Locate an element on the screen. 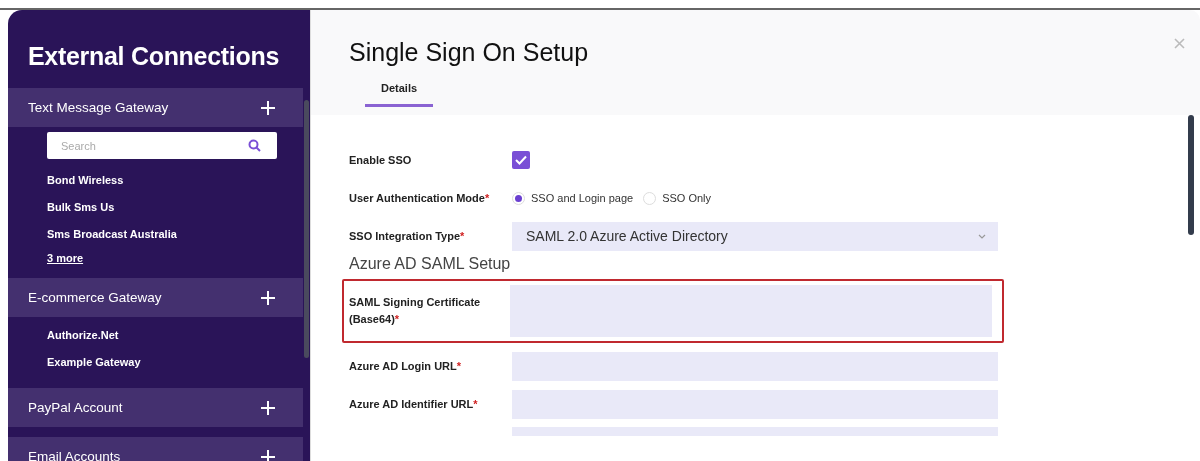 The image size is (1200, 461). select-field: SAML 2.0 Azure Active Directory is located at coordinates (755, 236).